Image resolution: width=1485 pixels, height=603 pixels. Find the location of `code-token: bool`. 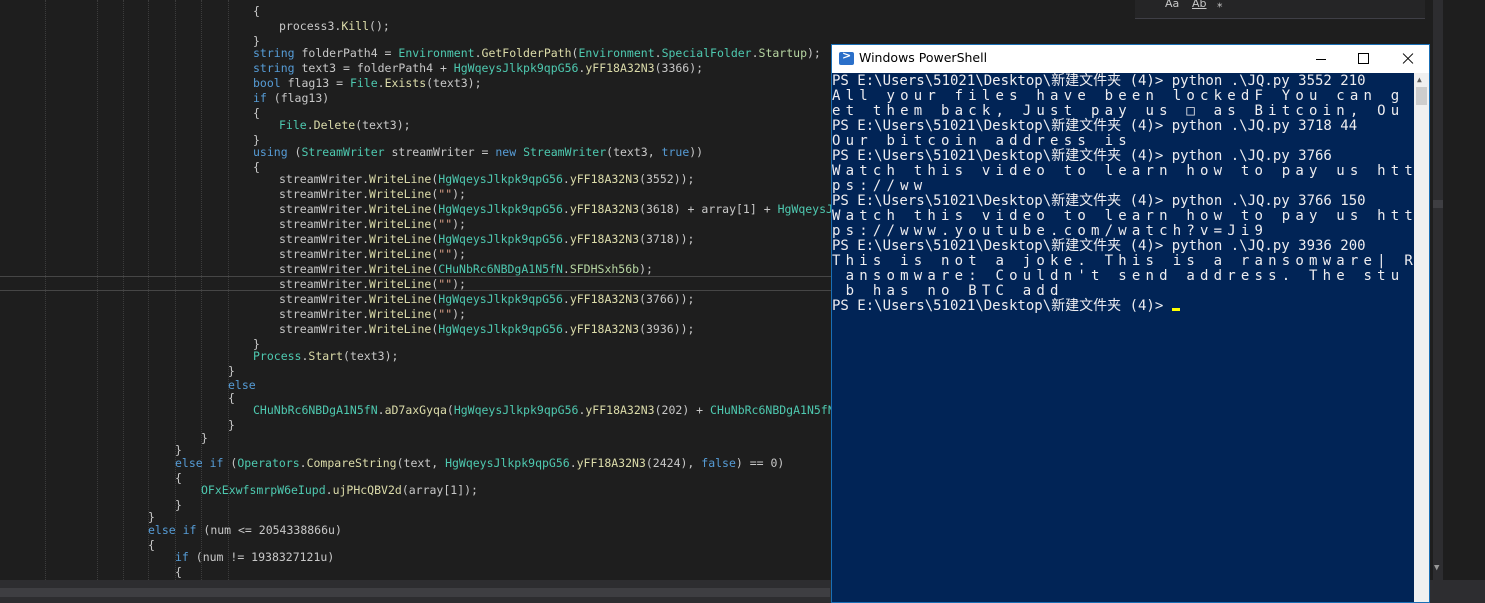

code-token: bool is located at coordinates (270, 83).